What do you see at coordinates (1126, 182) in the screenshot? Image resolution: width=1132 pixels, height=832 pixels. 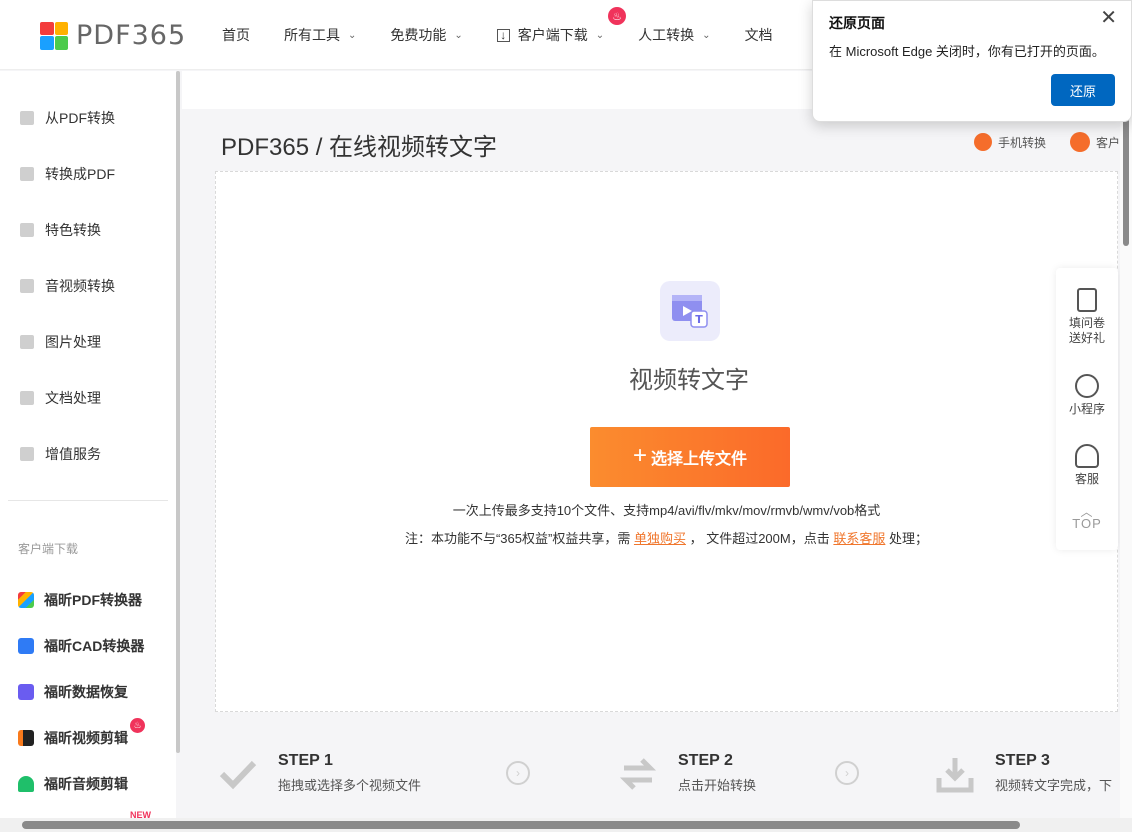 I see `vertical-scroll-thumb` at bounding box center [1126, 182].